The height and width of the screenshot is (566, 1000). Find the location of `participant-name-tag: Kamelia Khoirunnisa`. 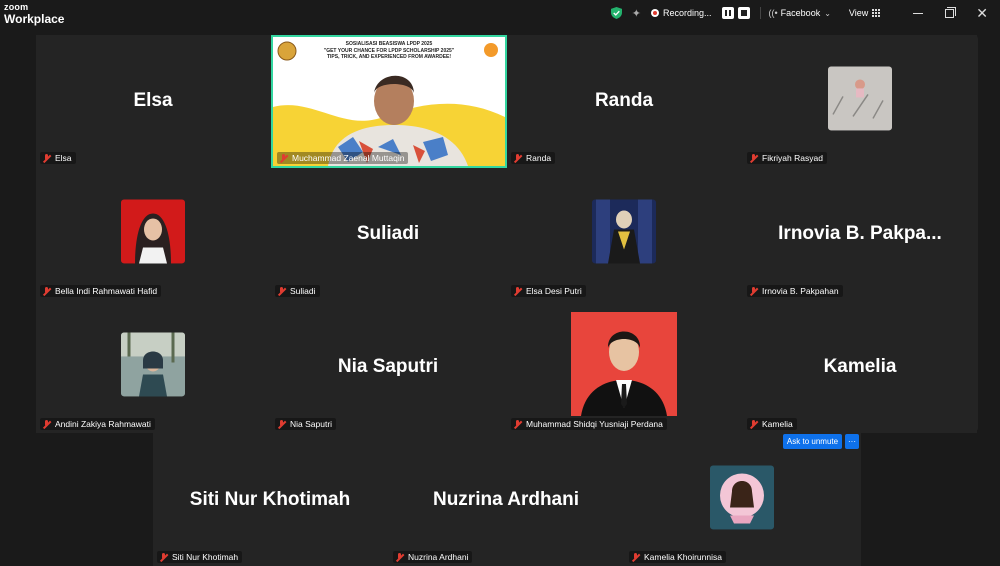

participant-name-tag: Kamelia Khoirunnisa is located at coordinates (677, 557).